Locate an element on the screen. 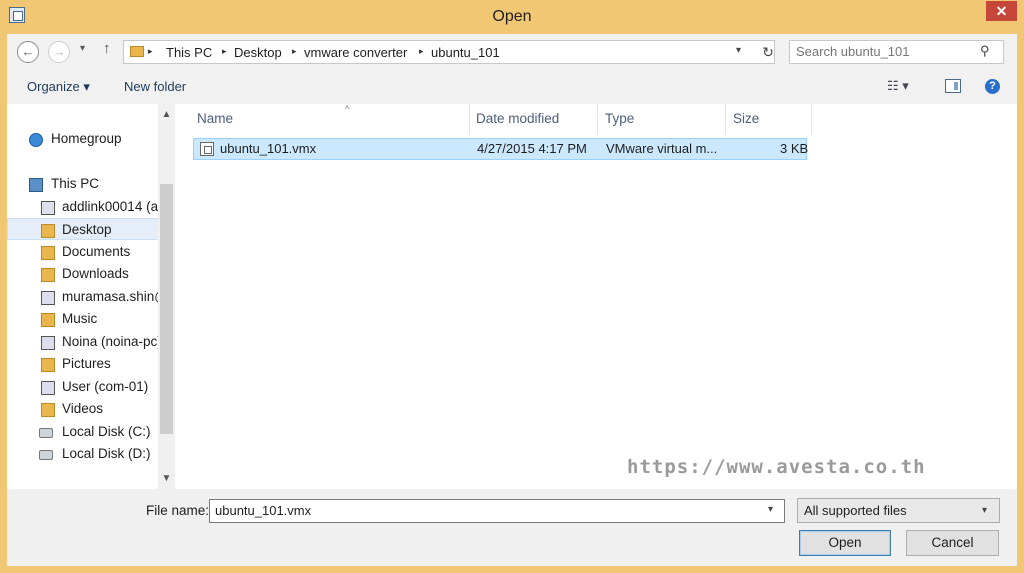 The image size is (1024, 573). sort-ascending-icon: ^ is located at coordinates (347, 109).